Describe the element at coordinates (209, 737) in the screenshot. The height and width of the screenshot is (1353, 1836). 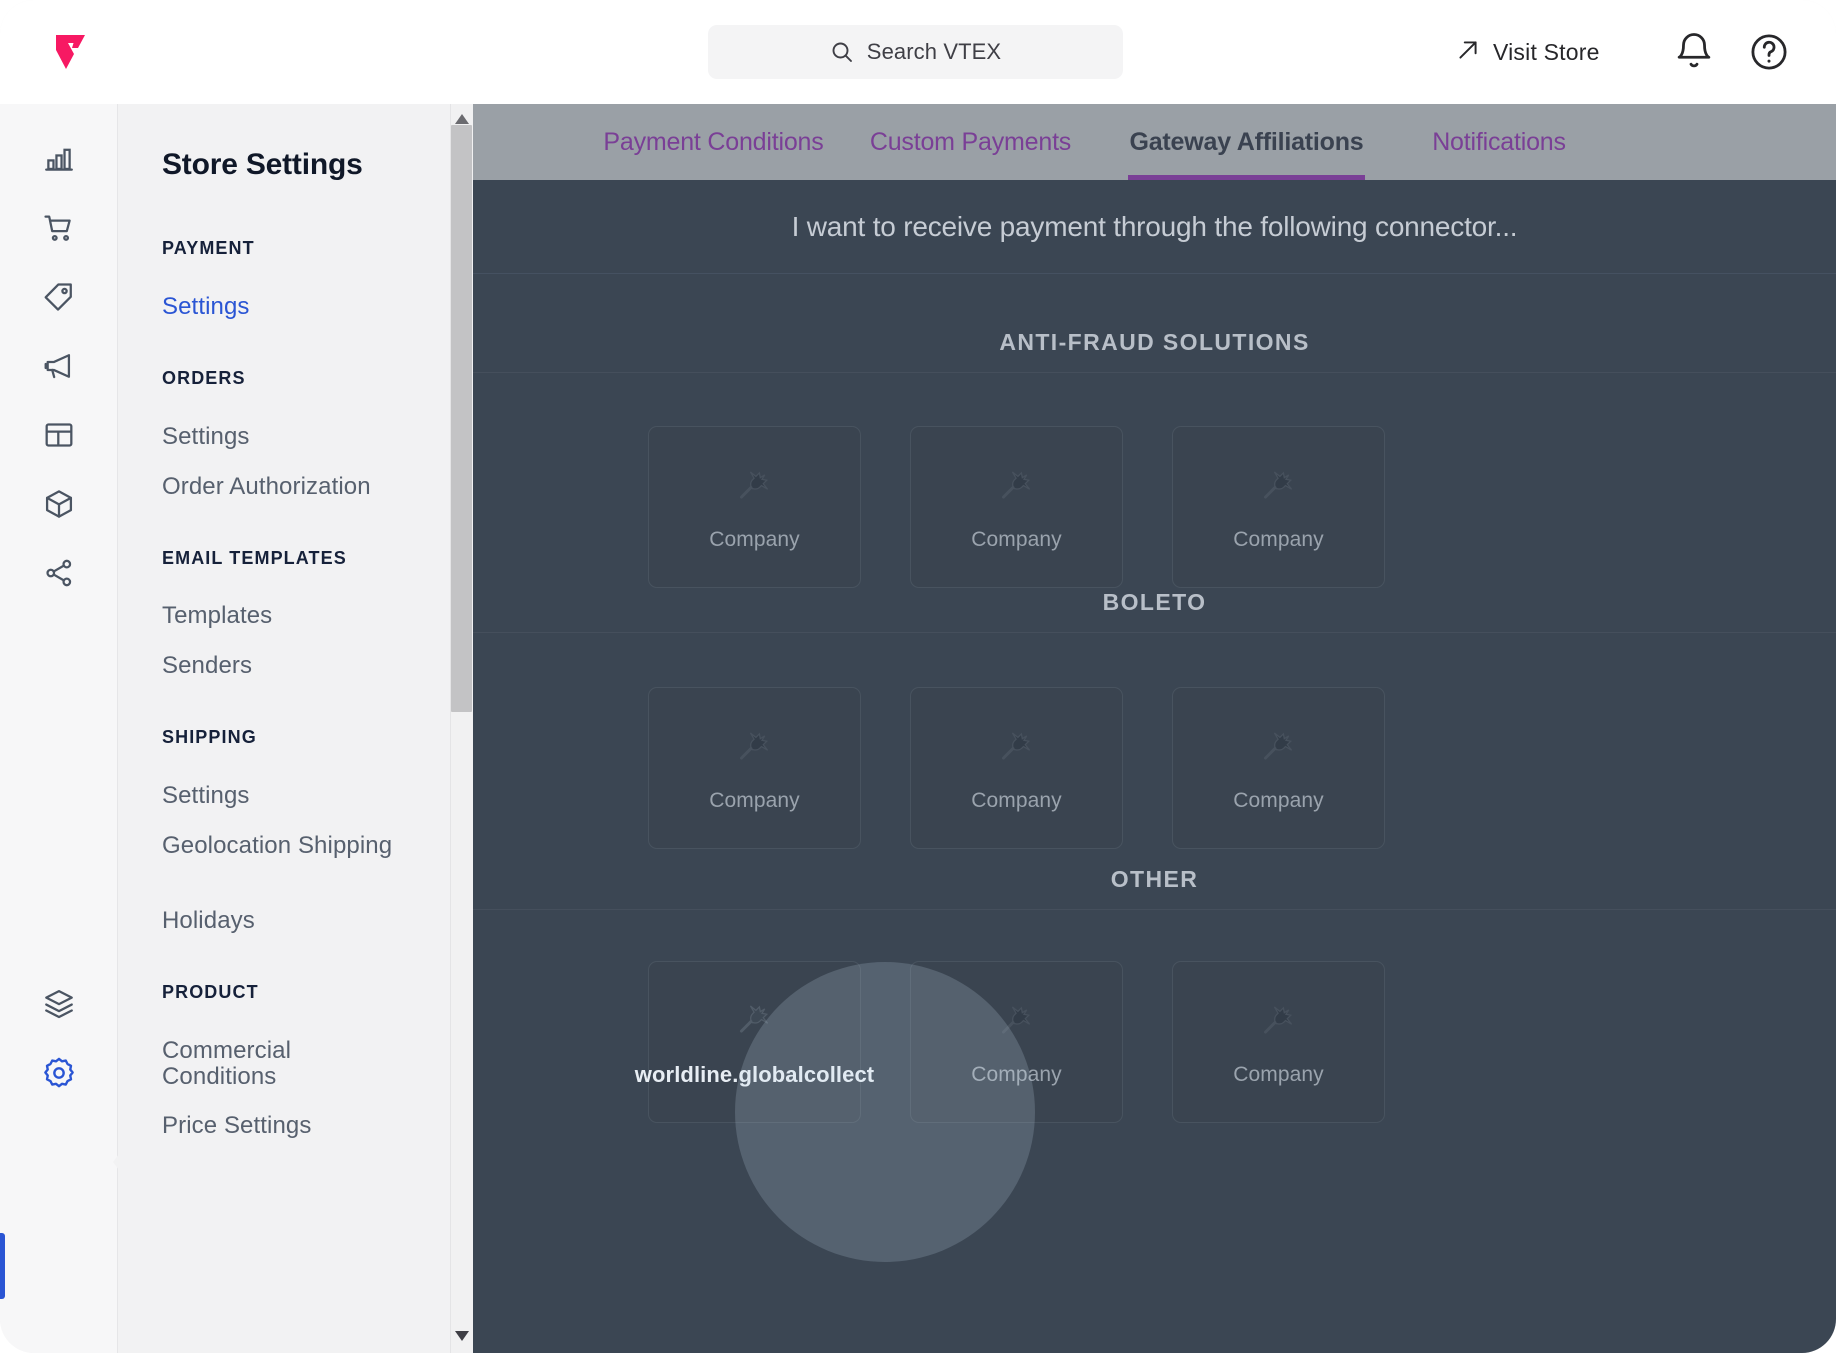
I see `nav-group-shipping: SHIPPING` at that location.